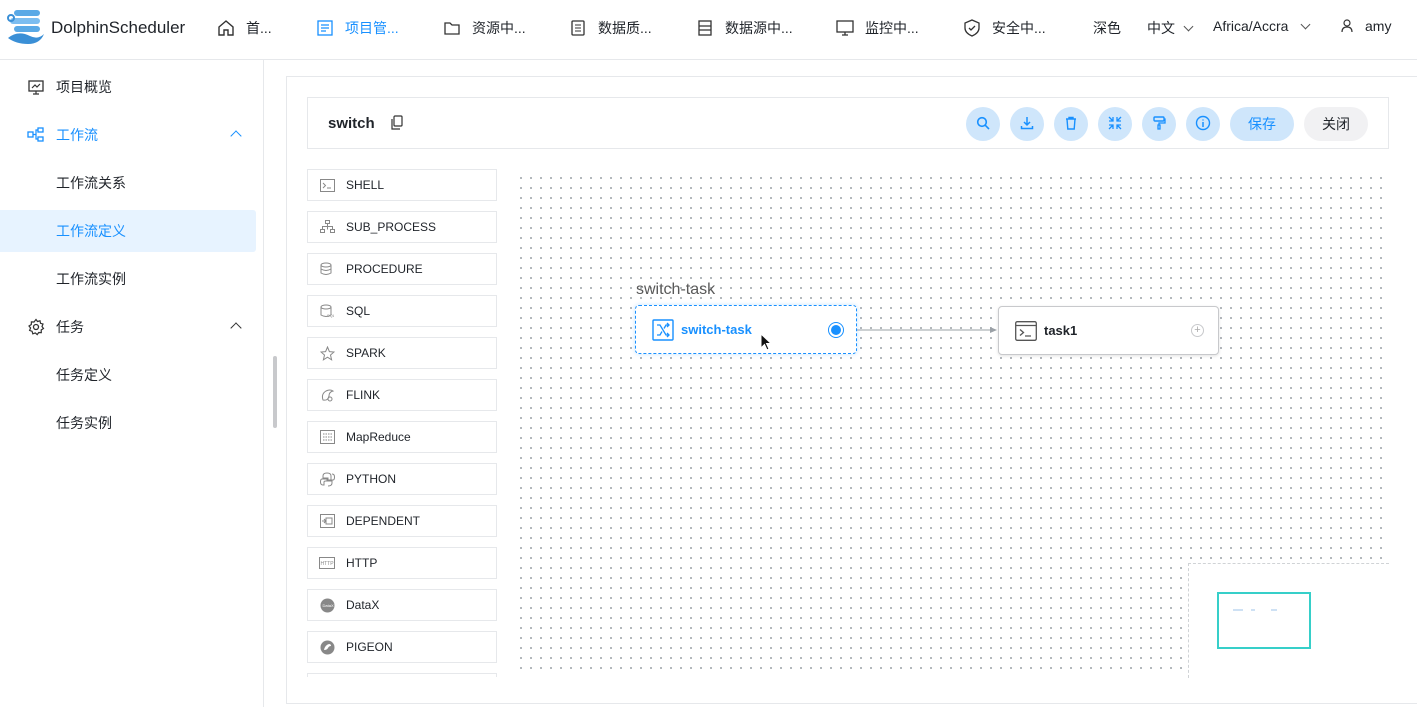  I want to click on palette-item-http: HTTP HTTP, so click(402, 563).